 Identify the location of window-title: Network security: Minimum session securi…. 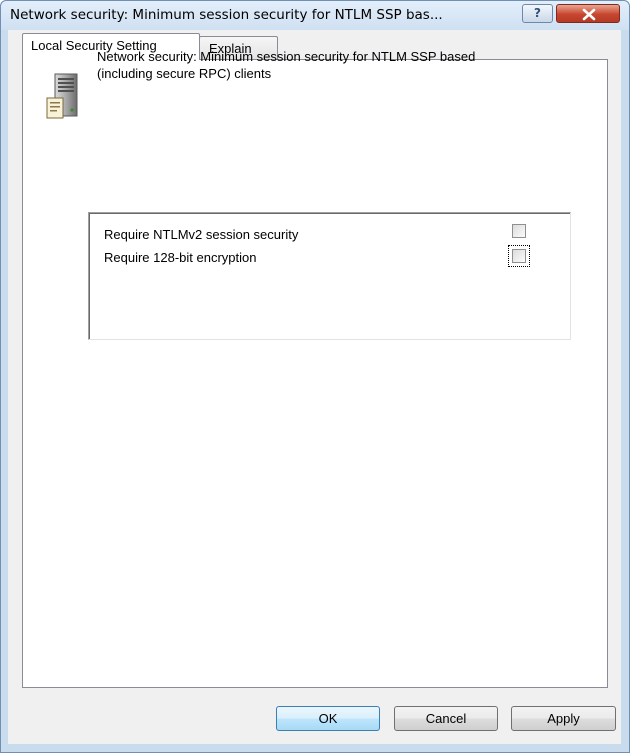
(226, 15).